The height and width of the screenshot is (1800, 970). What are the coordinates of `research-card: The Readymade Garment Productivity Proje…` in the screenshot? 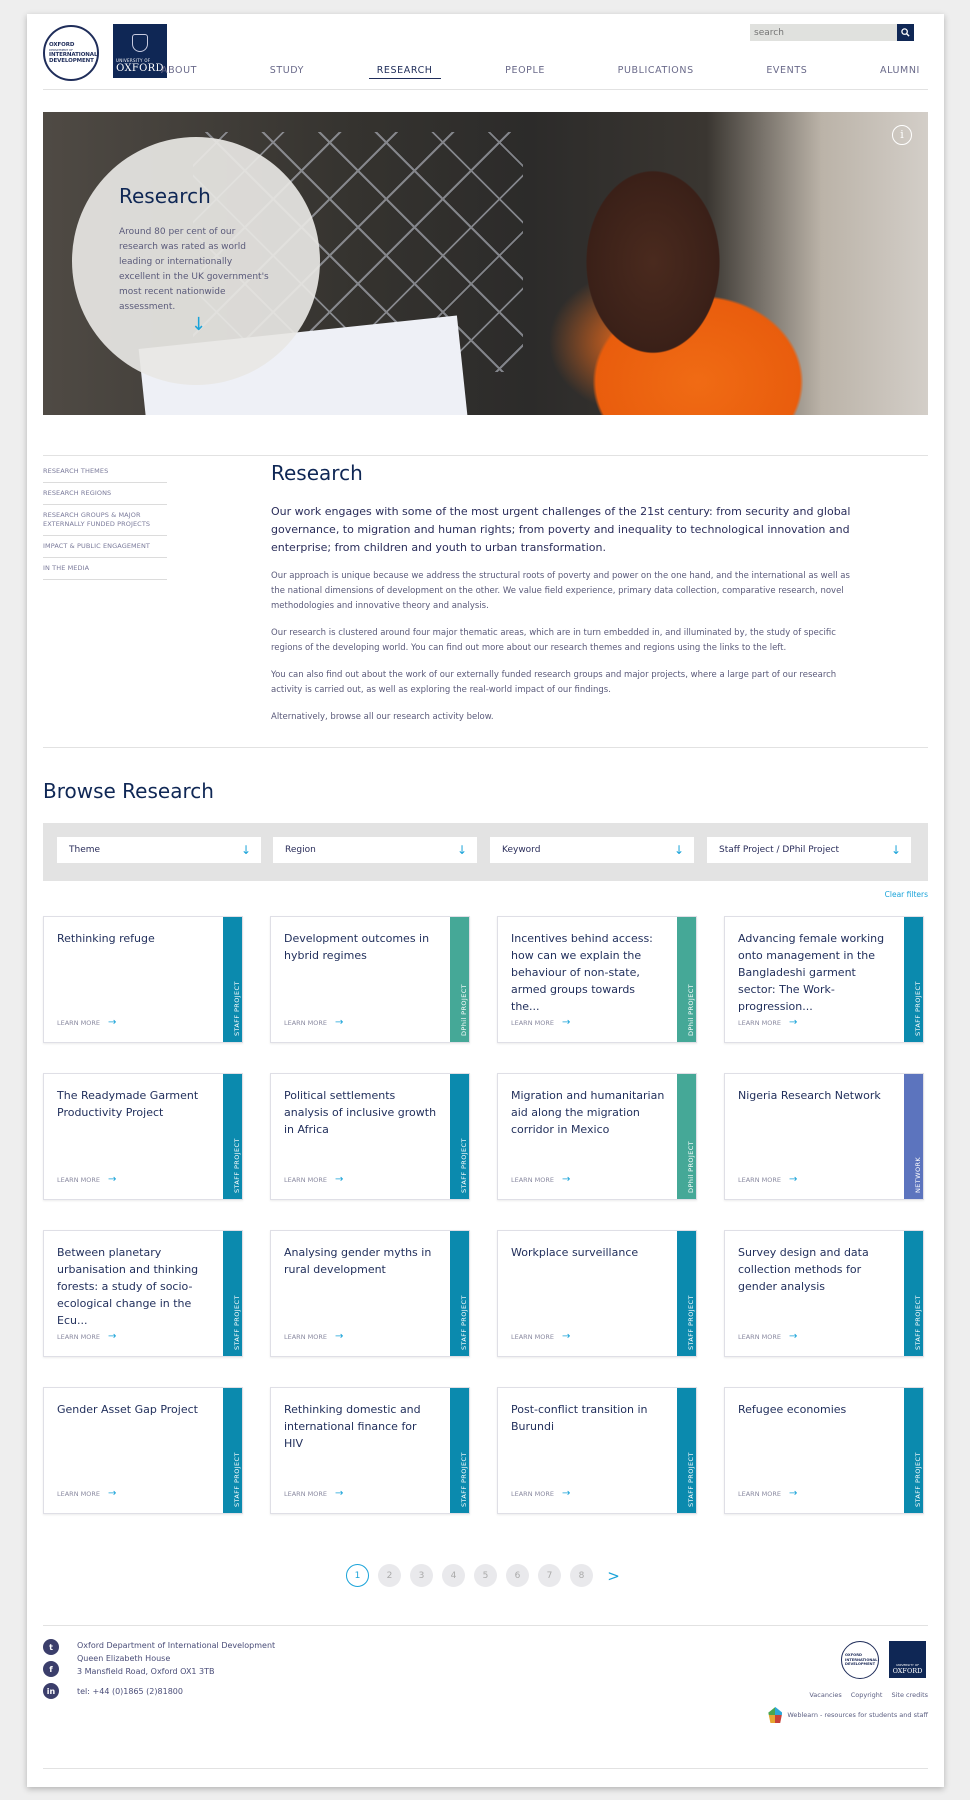 It's located at (143, 1136).